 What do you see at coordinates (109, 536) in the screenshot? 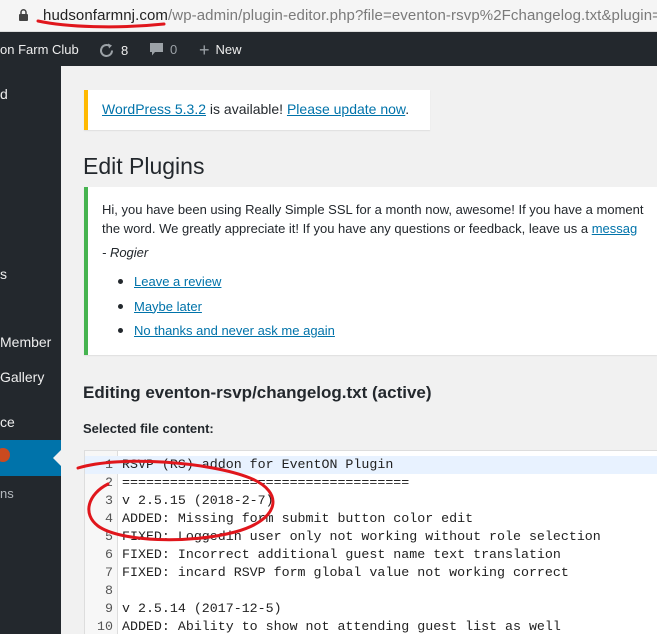
I see `line-number: 5` at bounding box center [109, 536].